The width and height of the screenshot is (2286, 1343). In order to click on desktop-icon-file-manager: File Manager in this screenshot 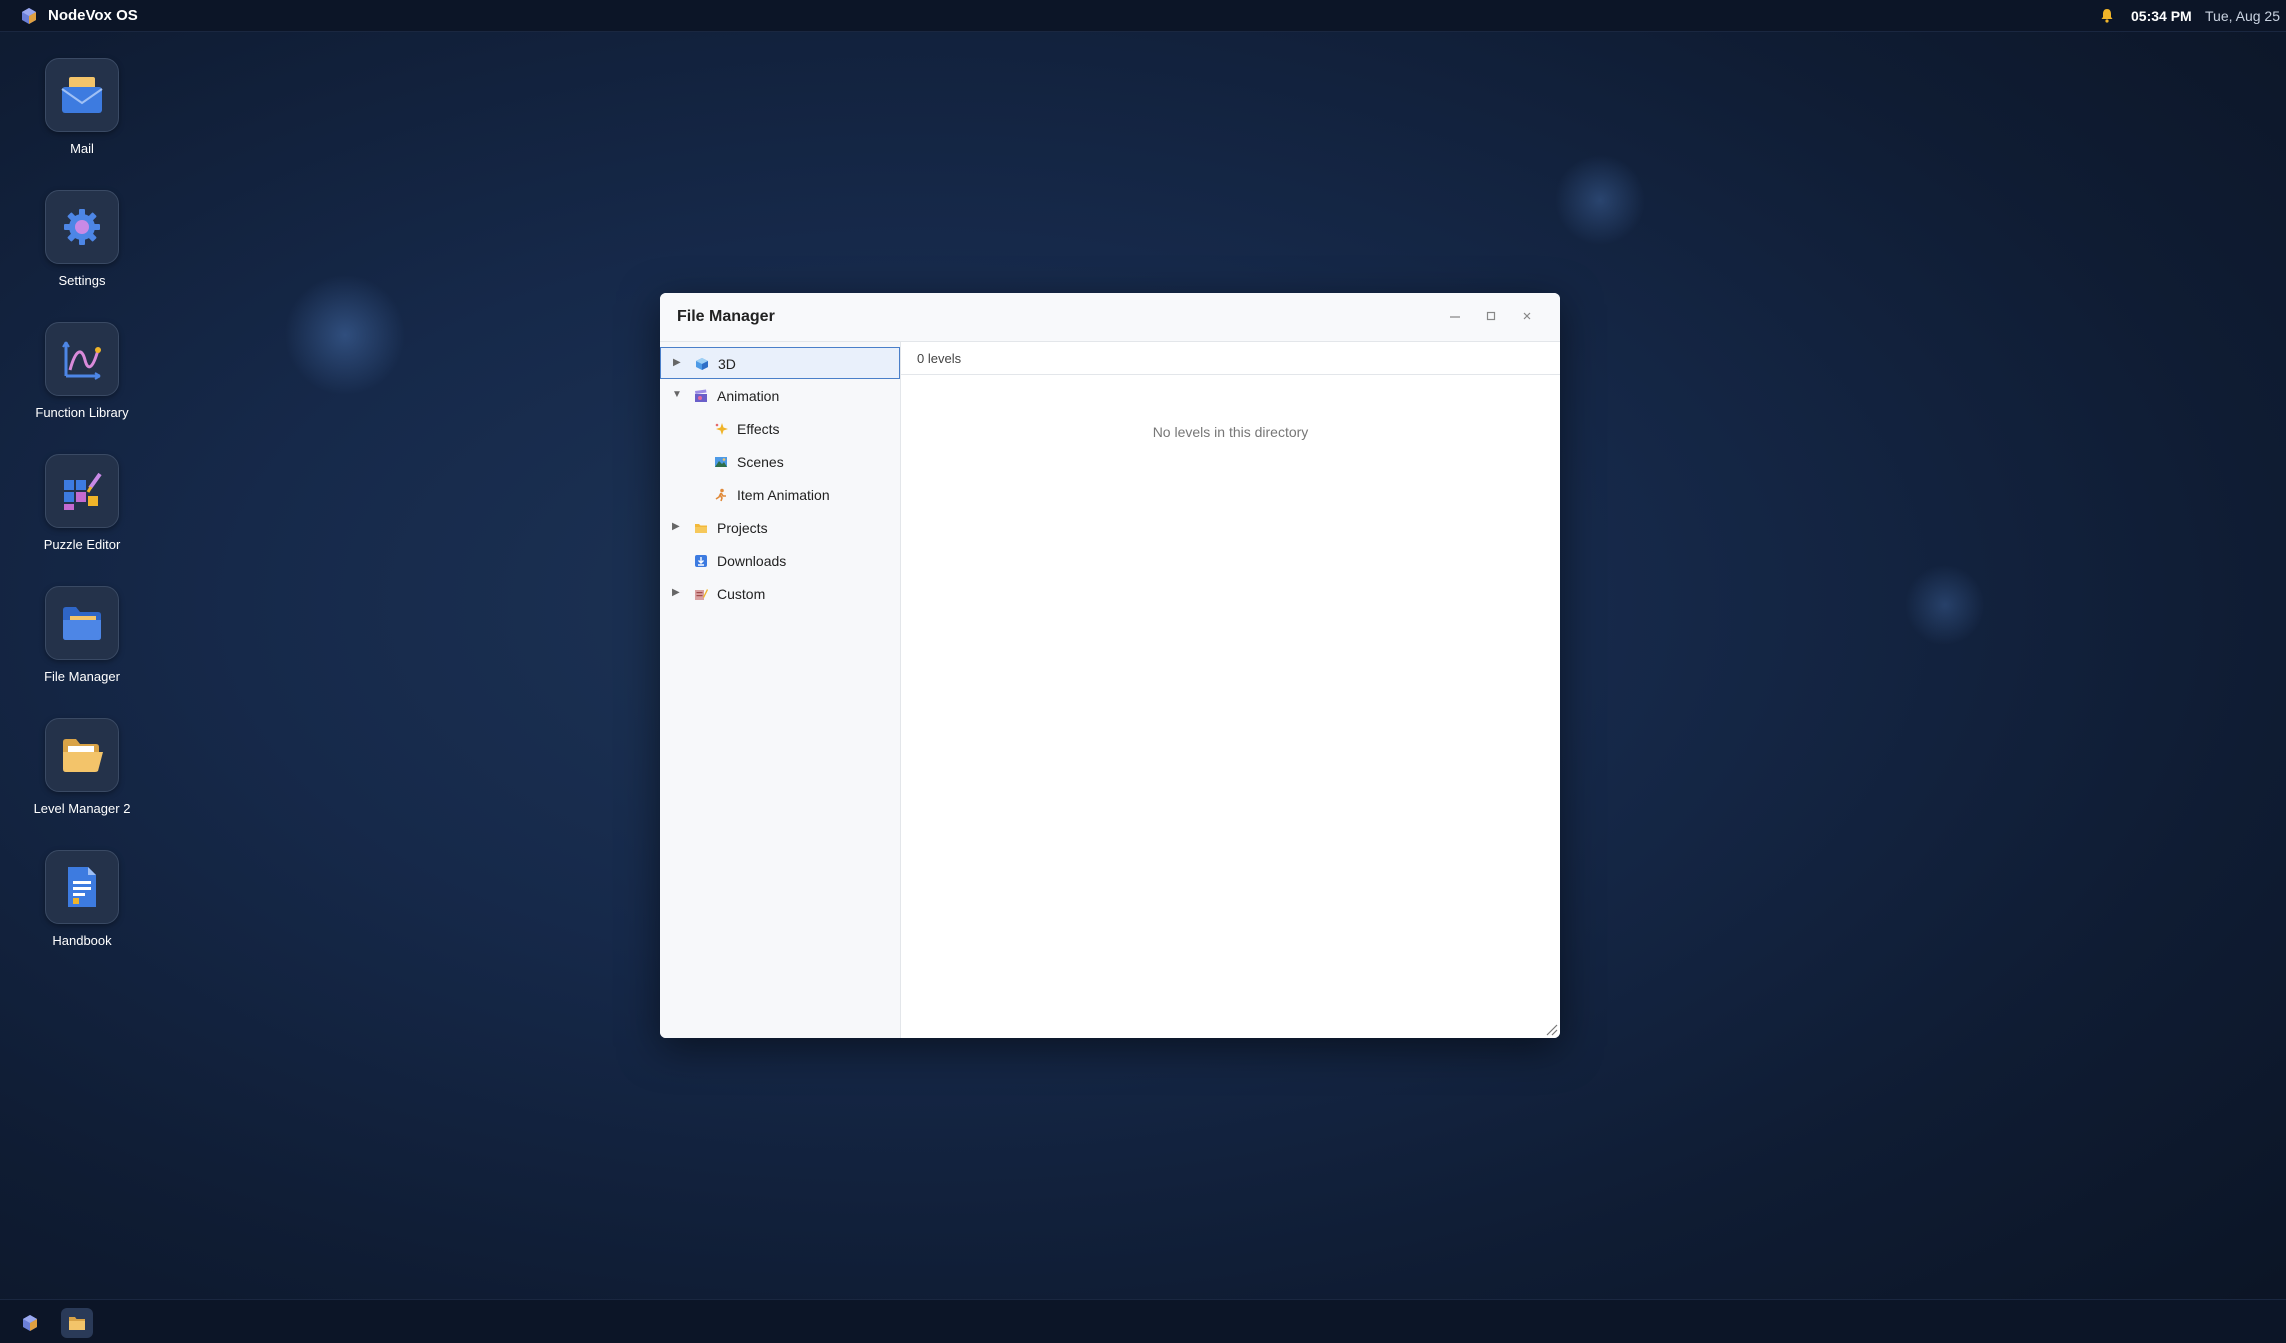, I will do `click(82, 635)`.